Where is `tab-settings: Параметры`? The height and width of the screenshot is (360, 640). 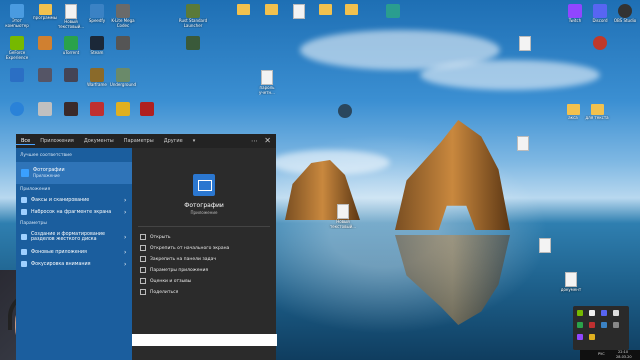
tab-settings: Параметры is located at coordinates (139, 141).